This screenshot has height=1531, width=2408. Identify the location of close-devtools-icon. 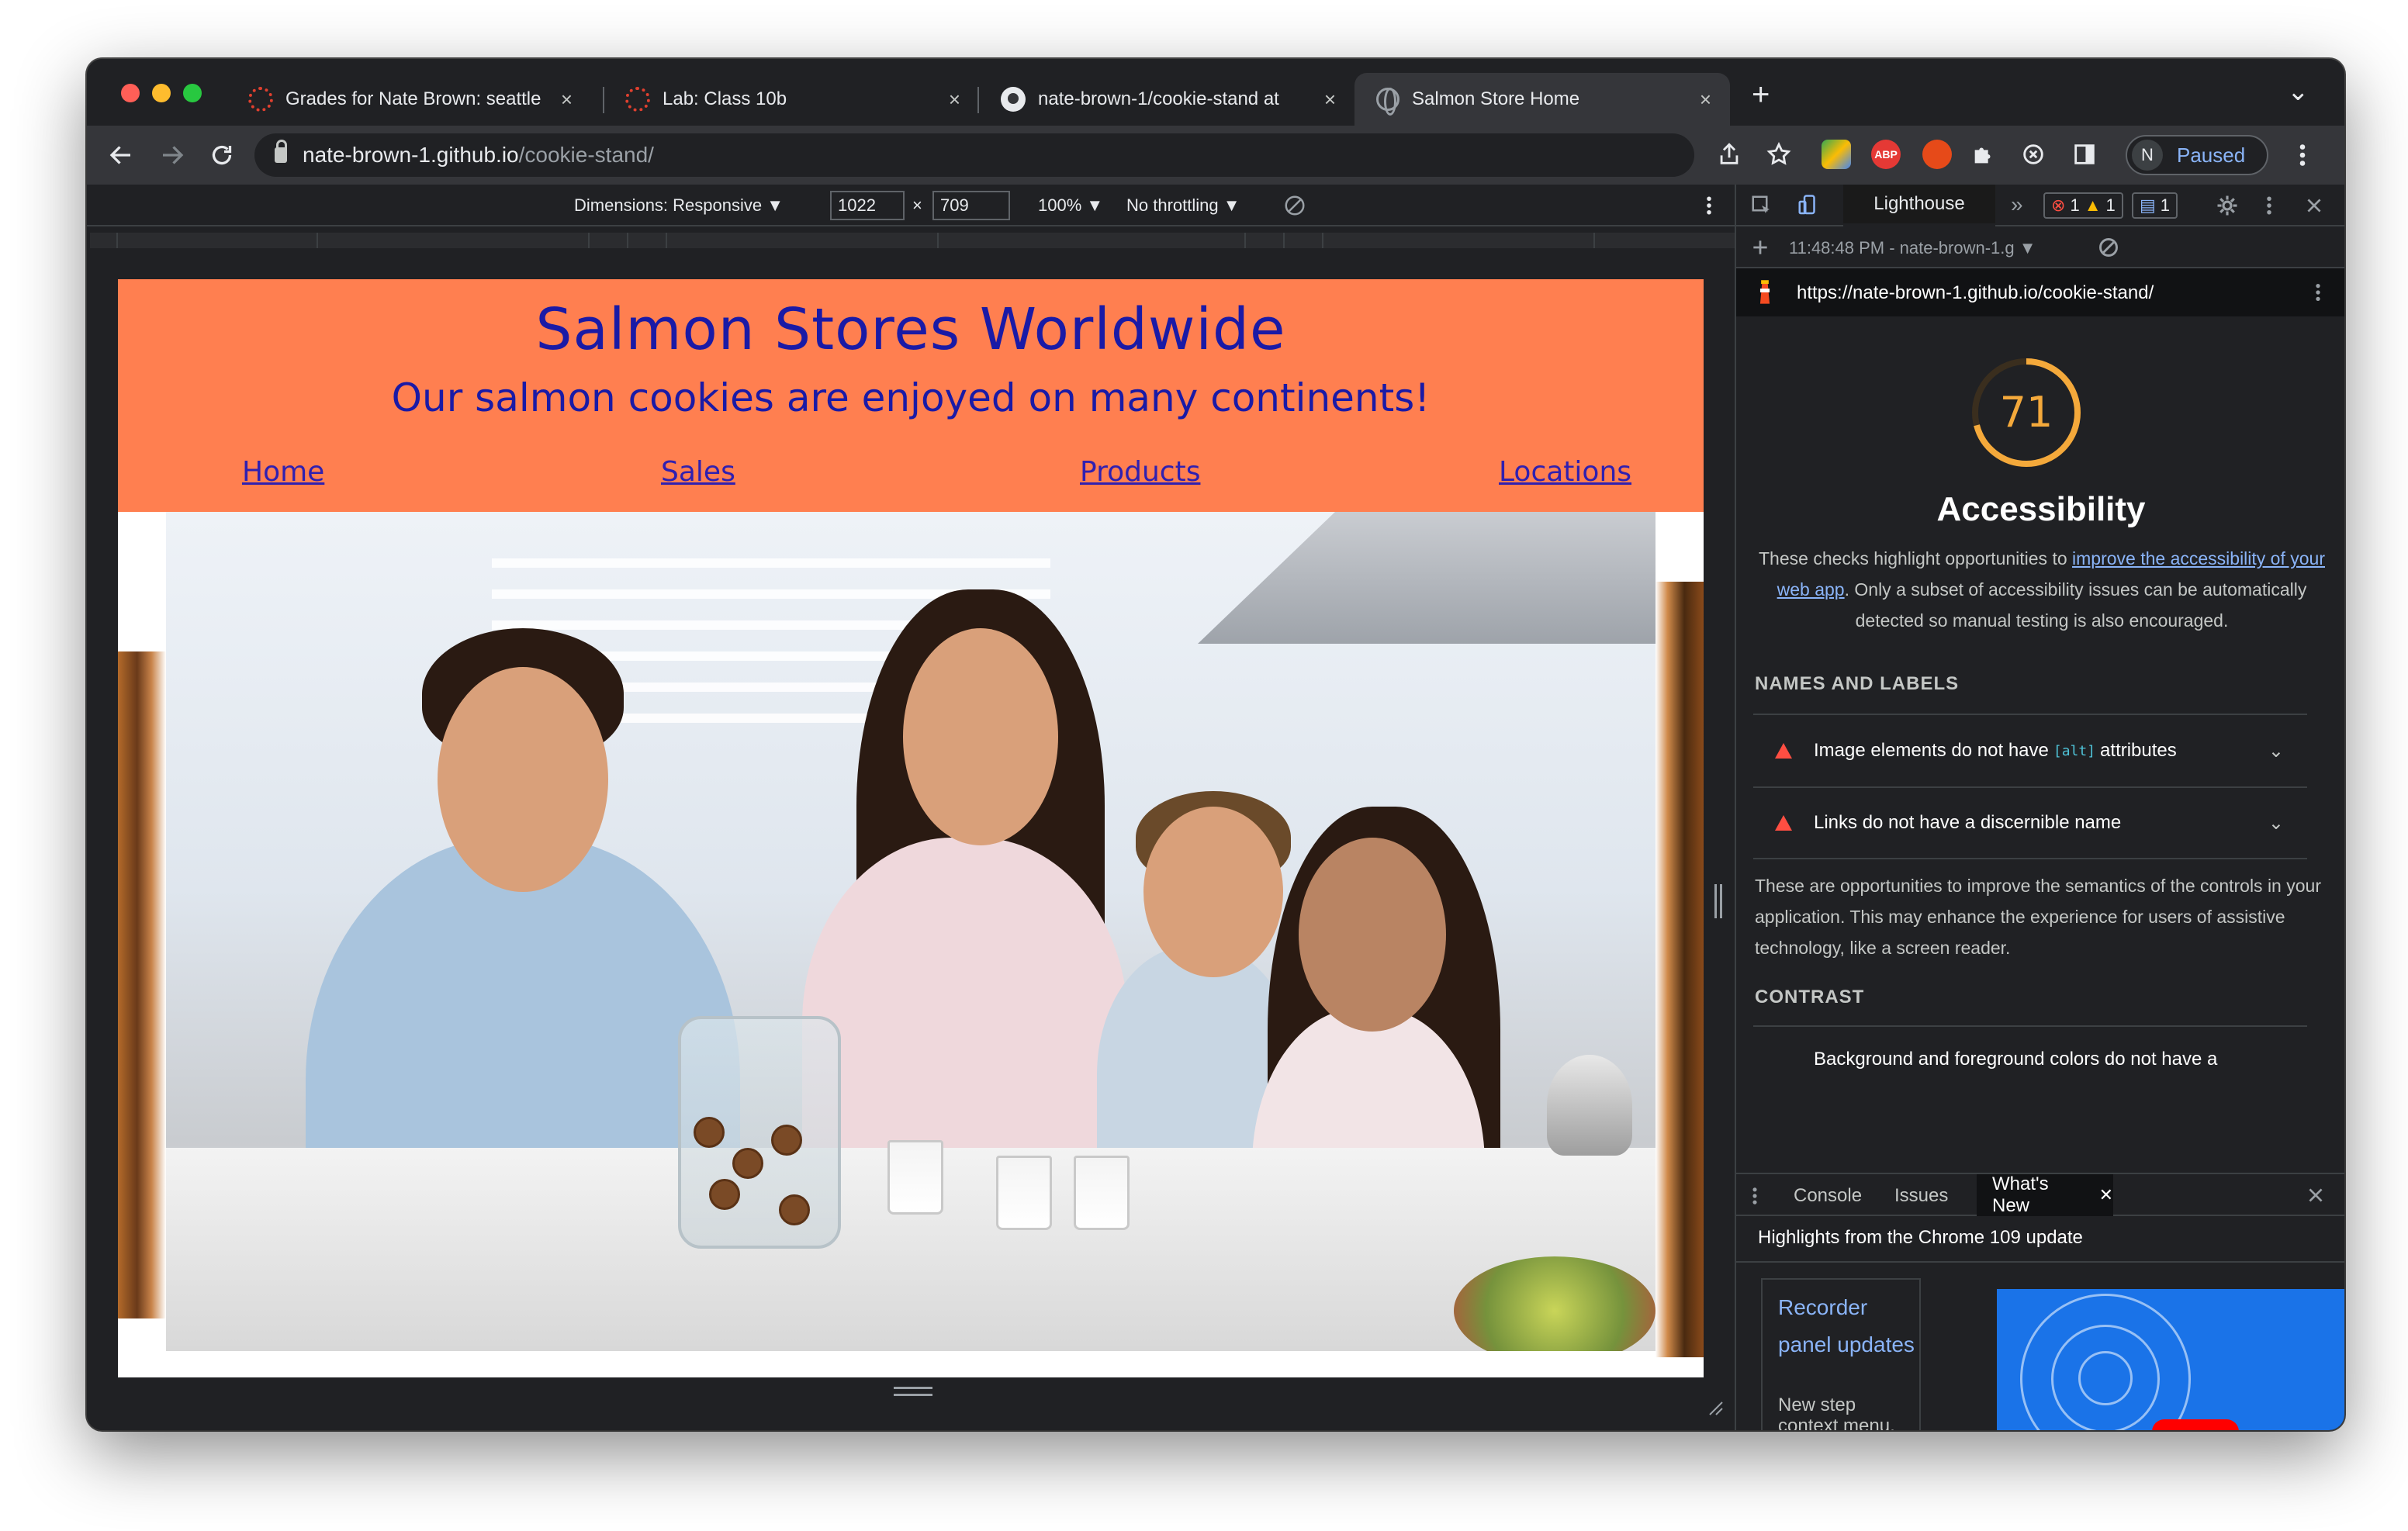
(2314, 205).